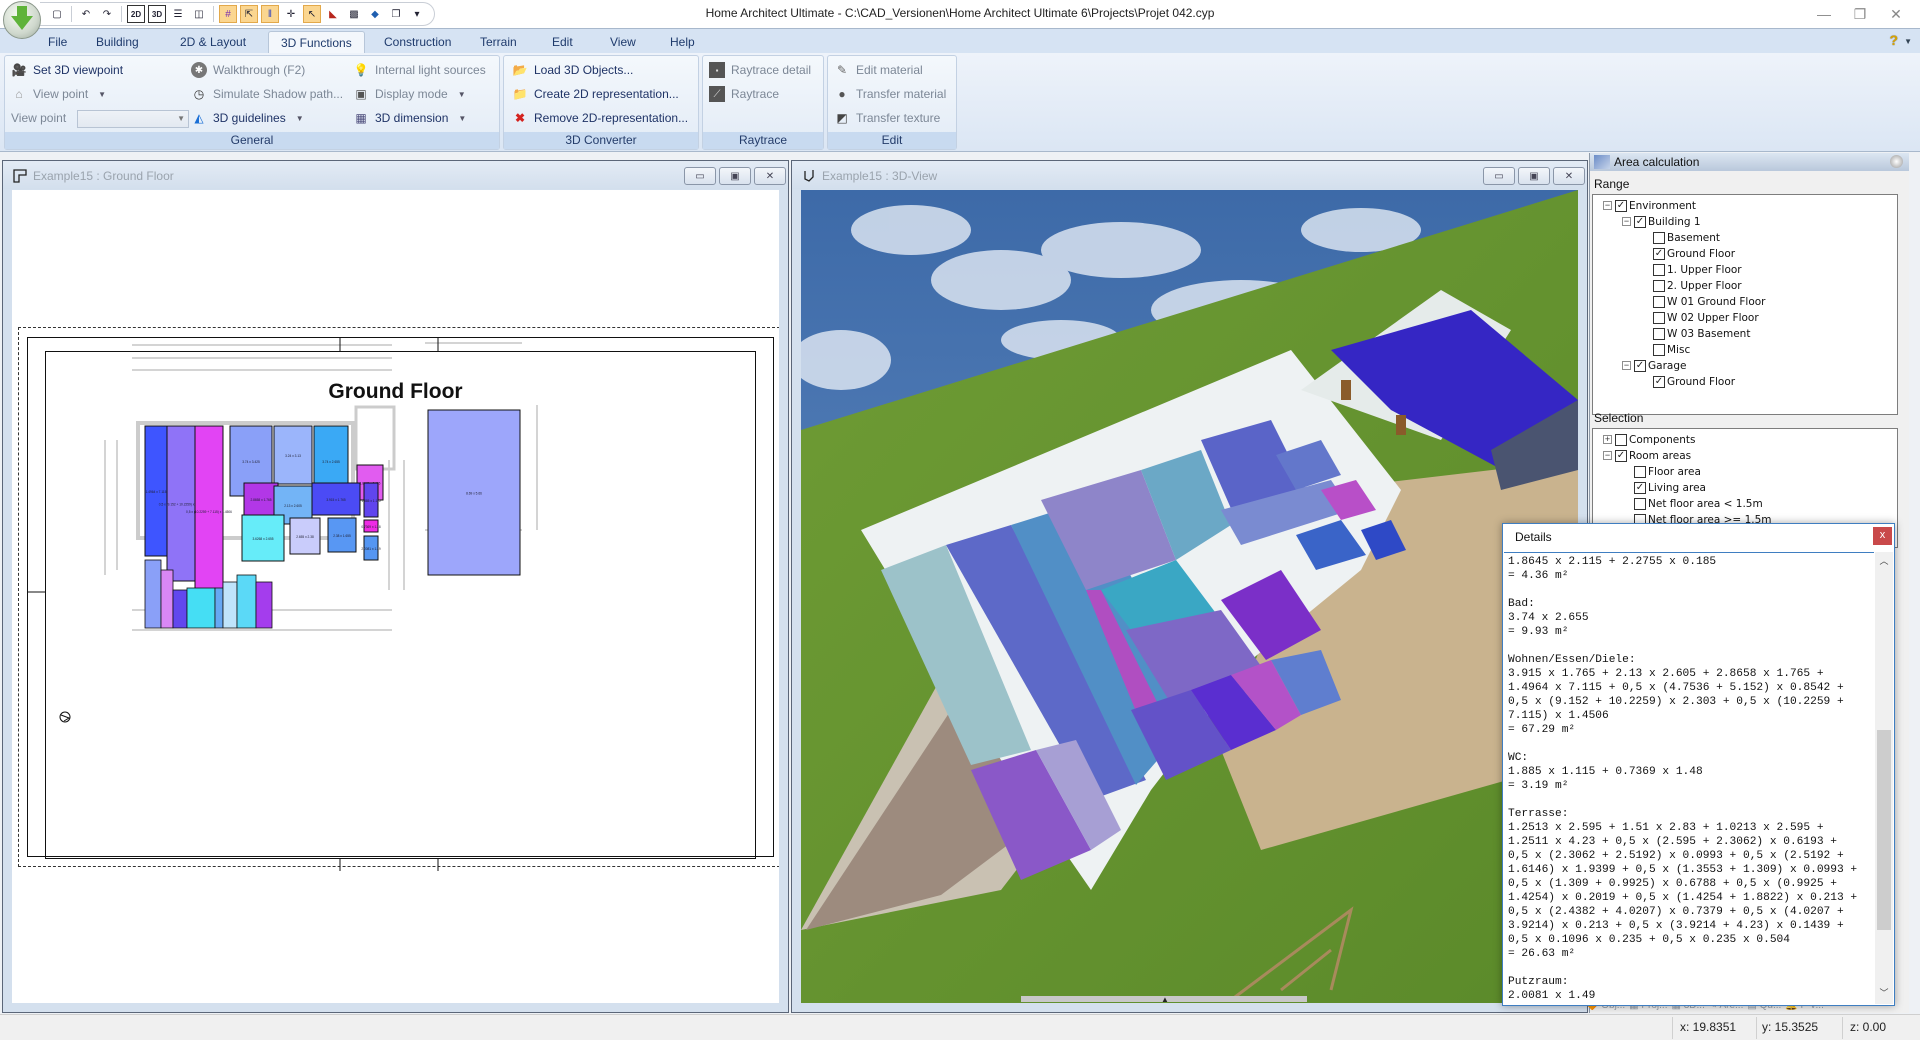 The height and width of the screenshot is (1040, 1920). What do you see at coordinates (1882, 536) in the screenshot?
I see `details-close-button: x` at bounding box center [1882, 536].